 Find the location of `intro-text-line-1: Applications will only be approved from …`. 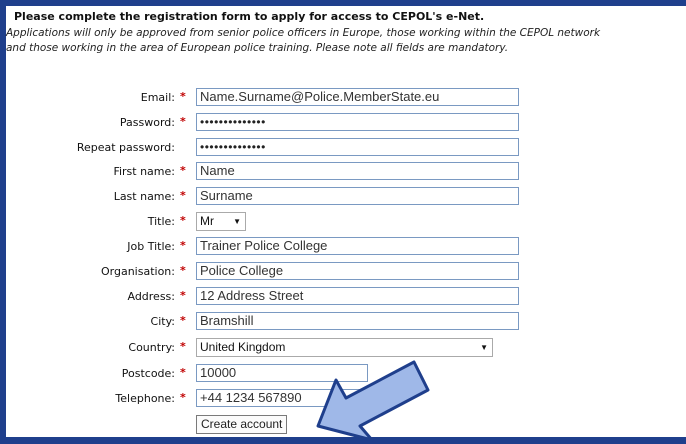

intro-text-line-1: Applications will only be approved from … is located at coordinates (303, 33).